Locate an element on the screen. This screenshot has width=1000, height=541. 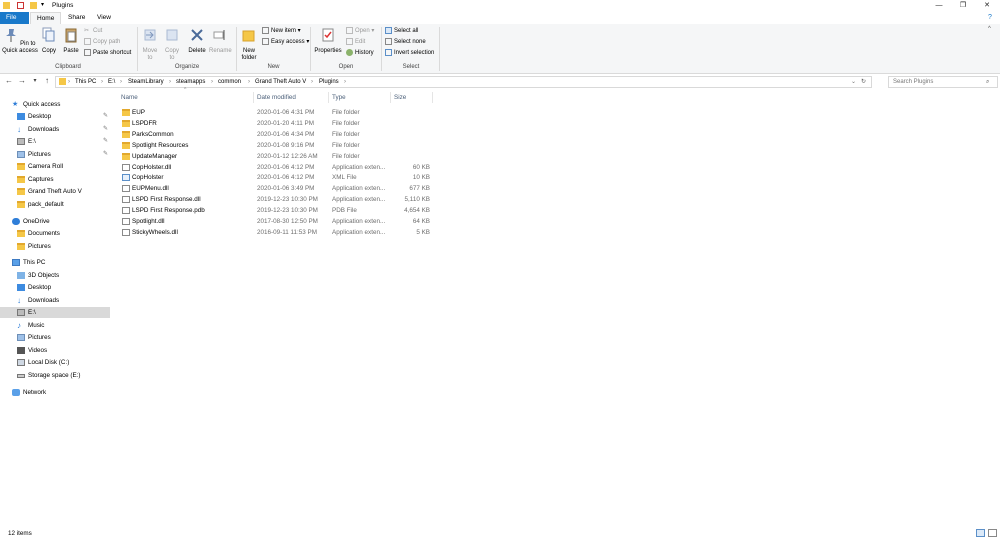
delete-button: Delete is located at coordinates (197, 41).